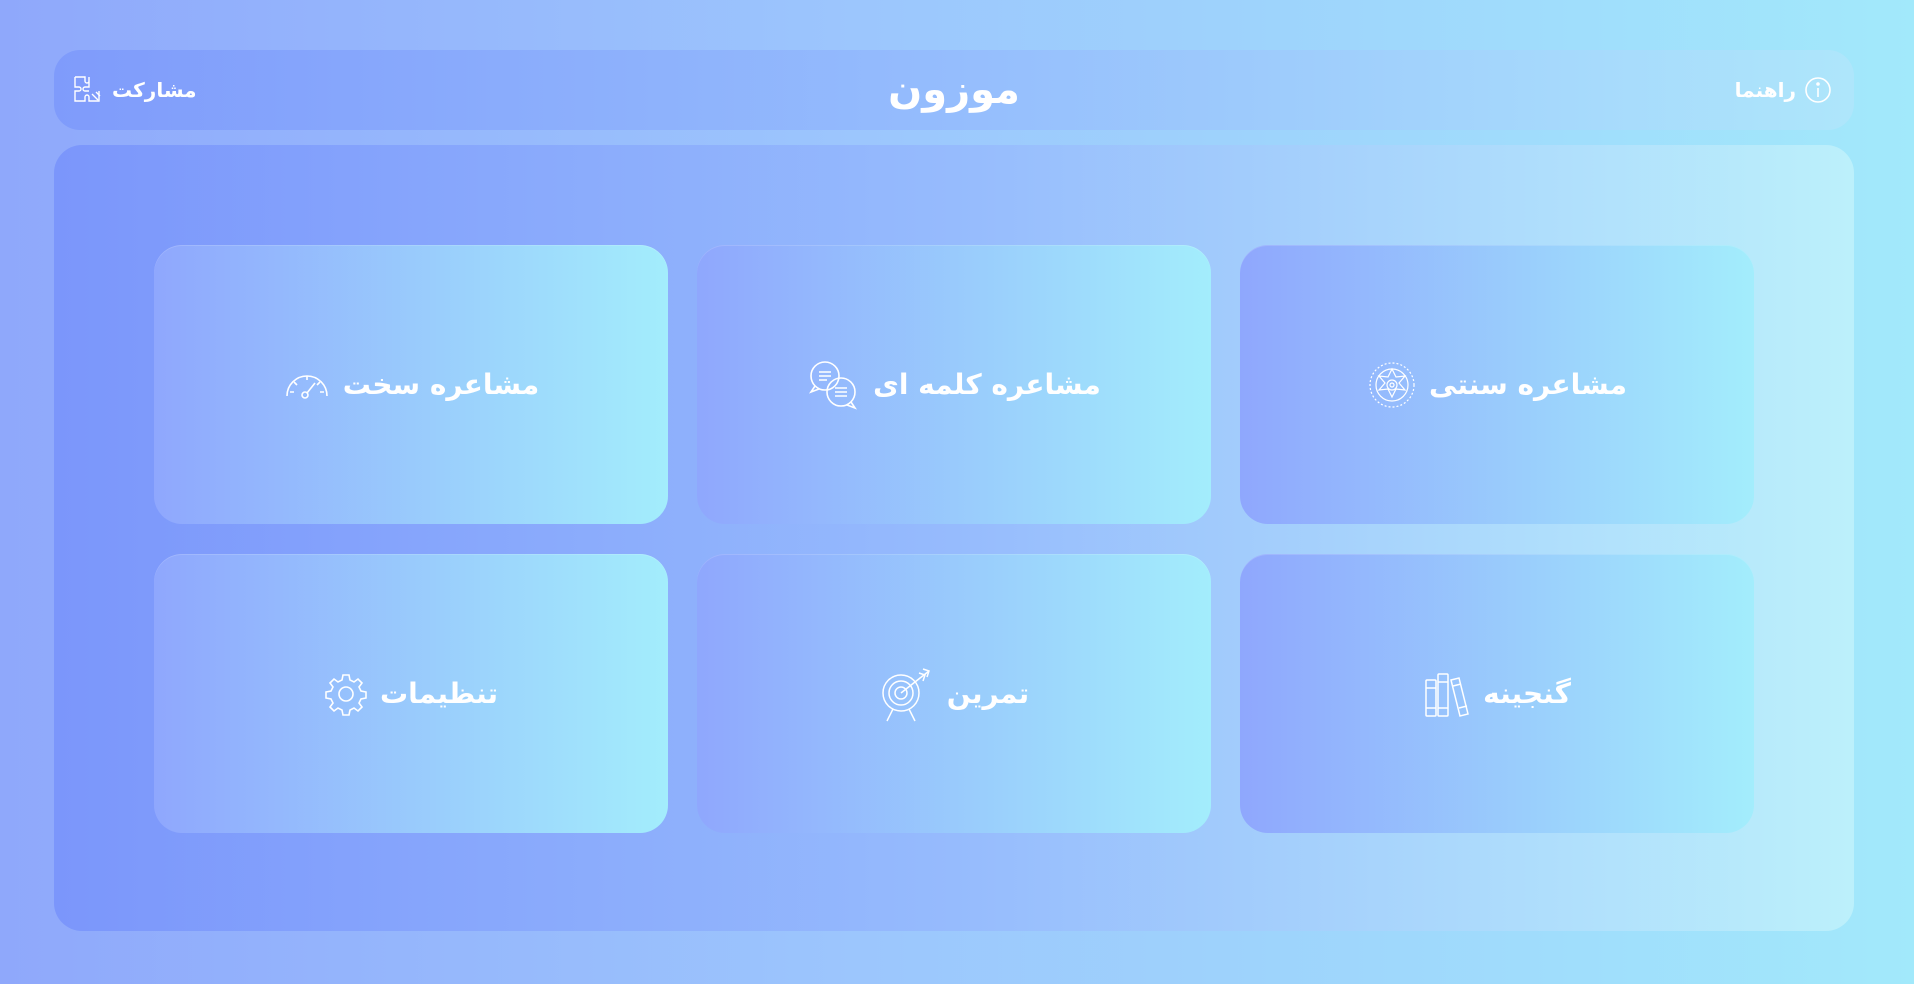  Describe the element at coordinates (1765, 90) in the screenshot. I see `help-label: راهنما` at that location.